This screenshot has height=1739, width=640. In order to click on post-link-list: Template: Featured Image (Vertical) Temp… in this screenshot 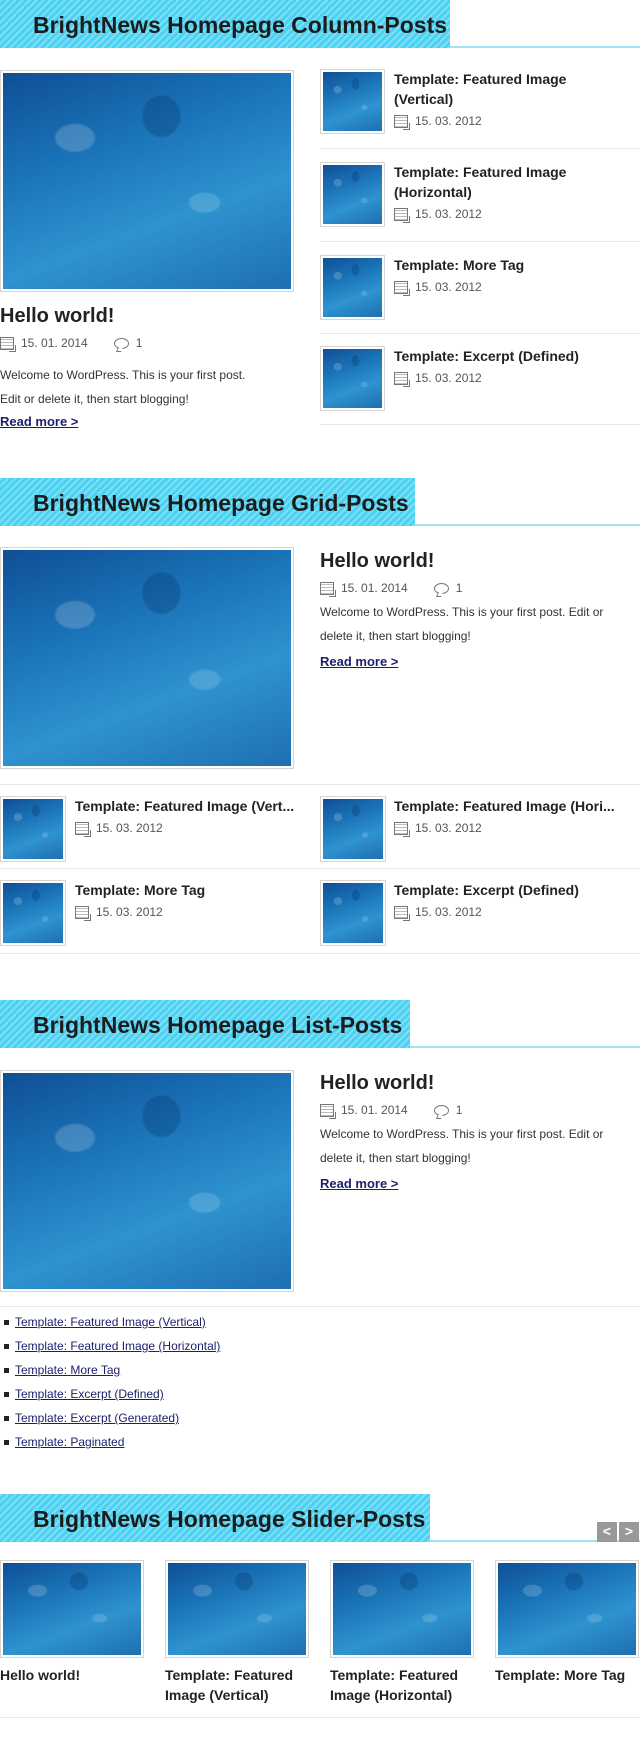, I will do `click(112, 1382)`.